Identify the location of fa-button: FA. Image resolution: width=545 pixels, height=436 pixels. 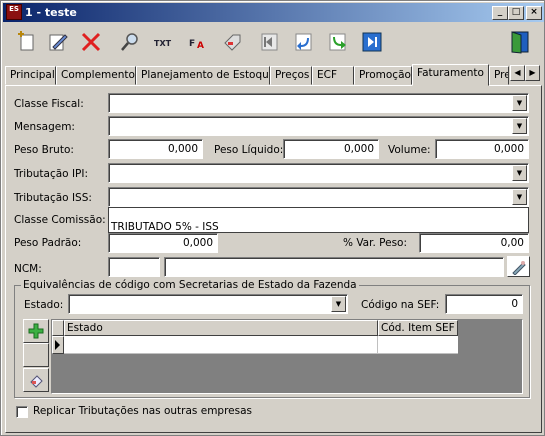
(198, 42).